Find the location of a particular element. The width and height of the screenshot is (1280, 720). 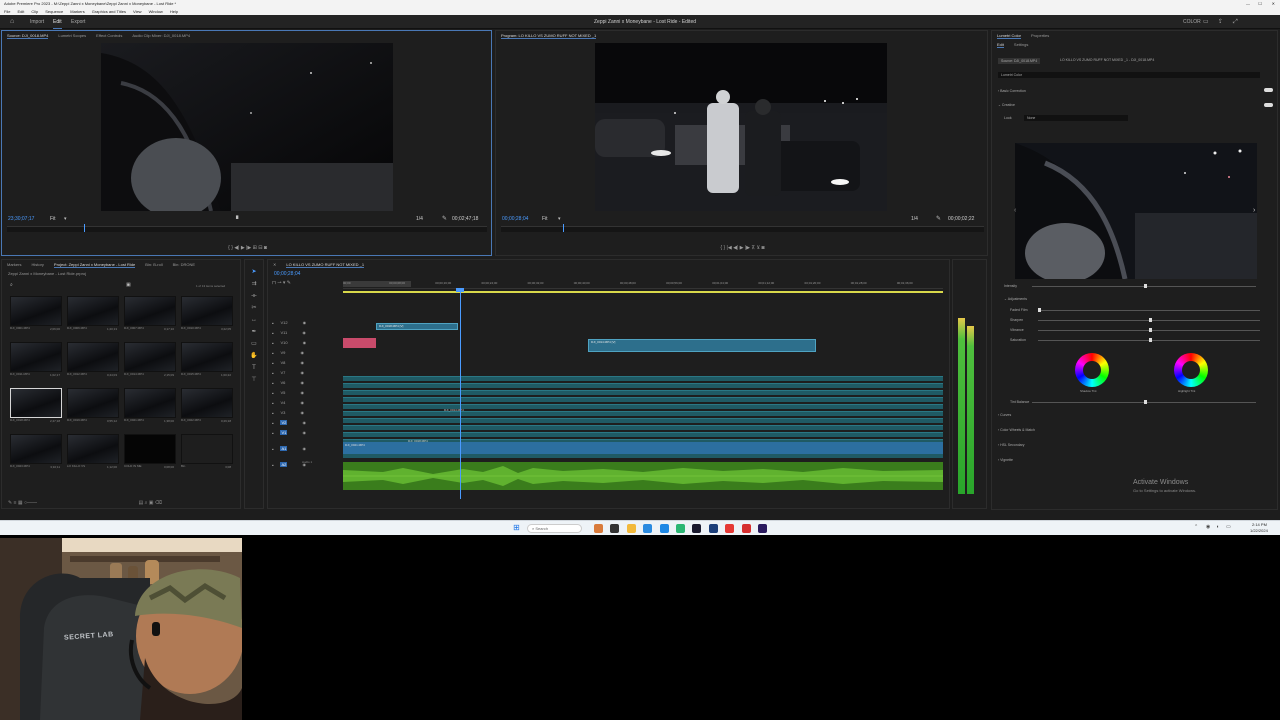

menu-help: Help is located at coordinates (174, 11).